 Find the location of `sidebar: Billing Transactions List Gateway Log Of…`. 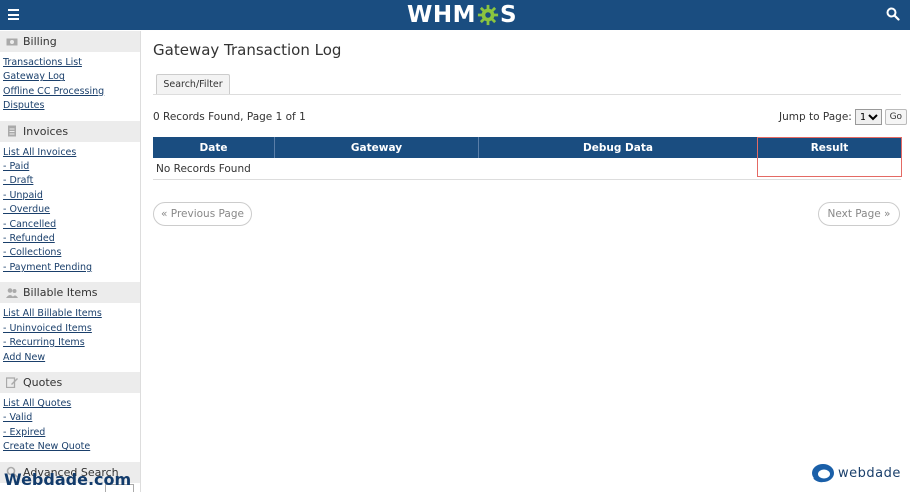

sidebar: Billing Transactions List Gateway Log Of… is located at coordinates (70, 261).